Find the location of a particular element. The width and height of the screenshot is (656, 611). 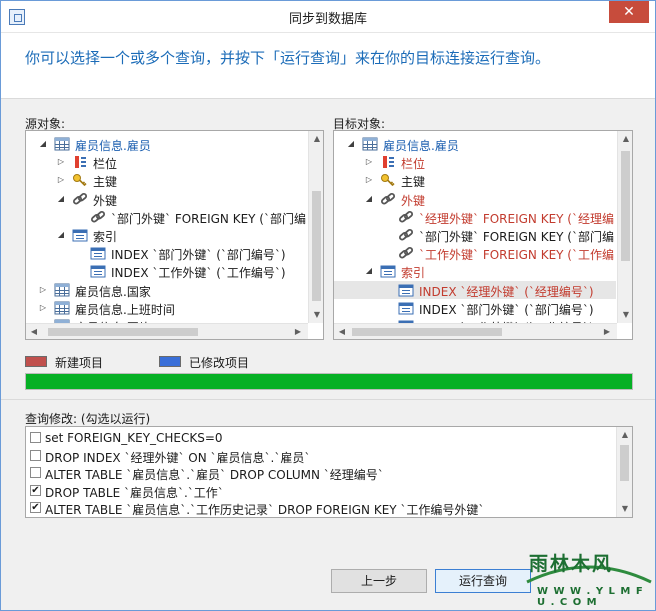

source-vscroll-thumb is located at coordinates (316, 246).